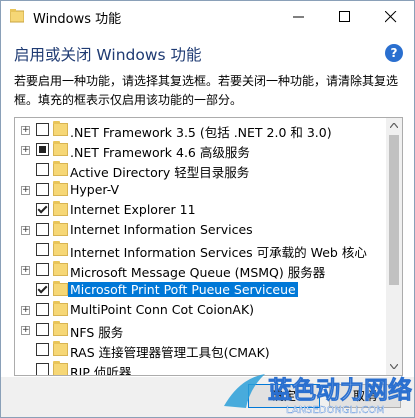 This screenshot has width=415, height=418. I want to click on feature-row: Internet Explorer 11, so click(200, 210).